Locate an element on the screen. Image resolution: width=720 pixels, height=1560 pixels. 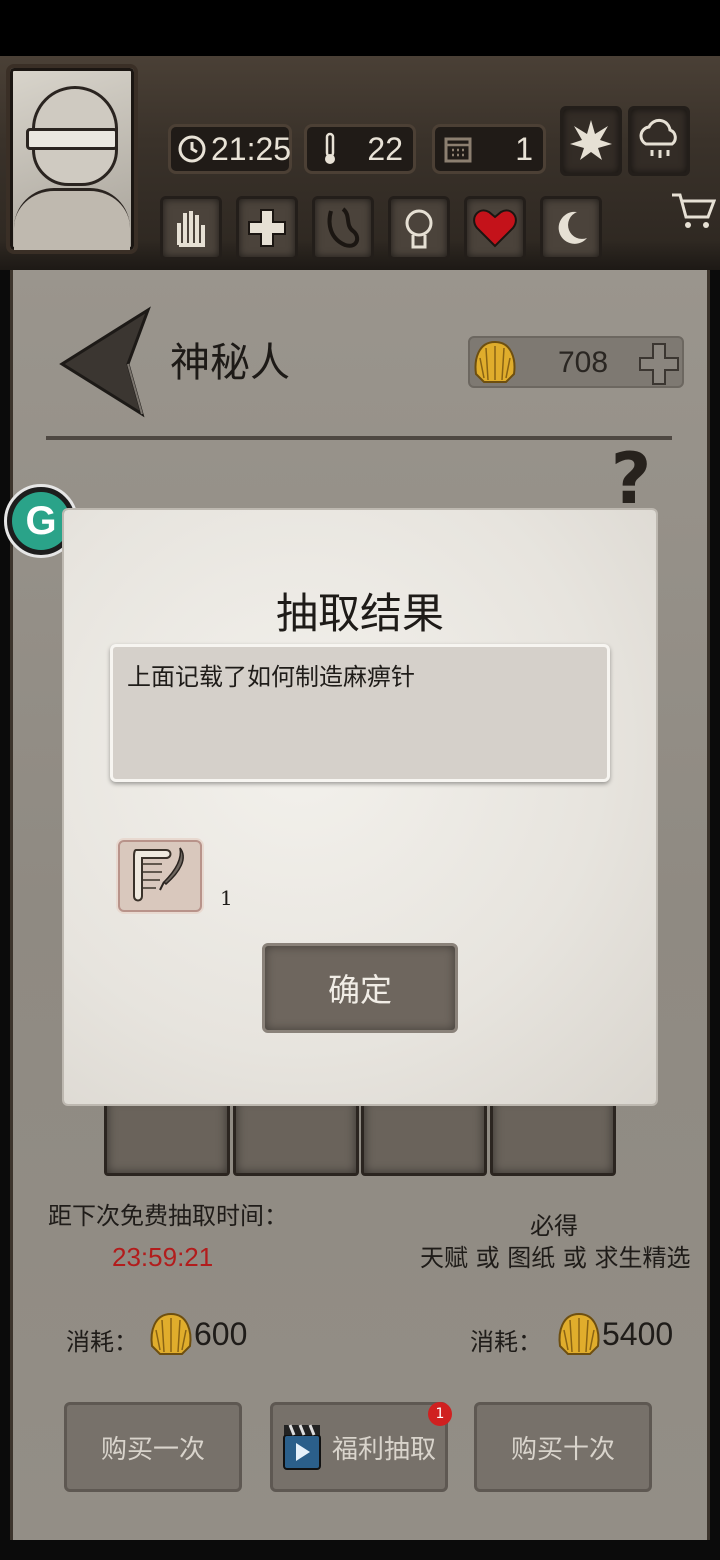
back-arrow-icon is located at coordinates (104, 364).